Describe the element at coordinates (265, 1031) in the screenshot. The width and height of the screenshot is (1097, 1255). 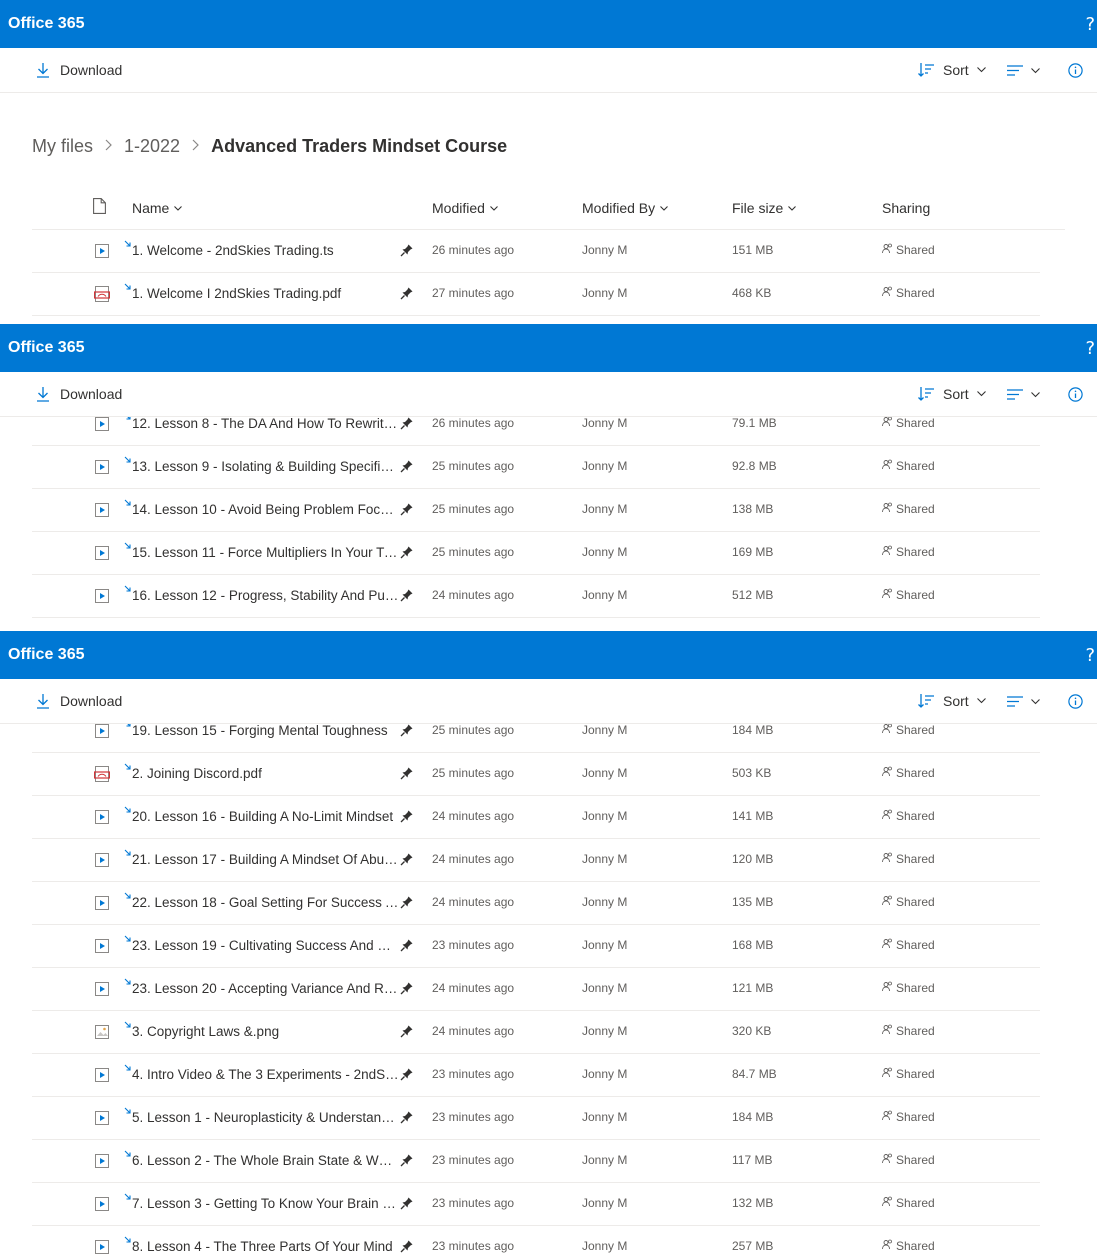
I see `file-name: 3. Copyright Laws &.png` at that location.